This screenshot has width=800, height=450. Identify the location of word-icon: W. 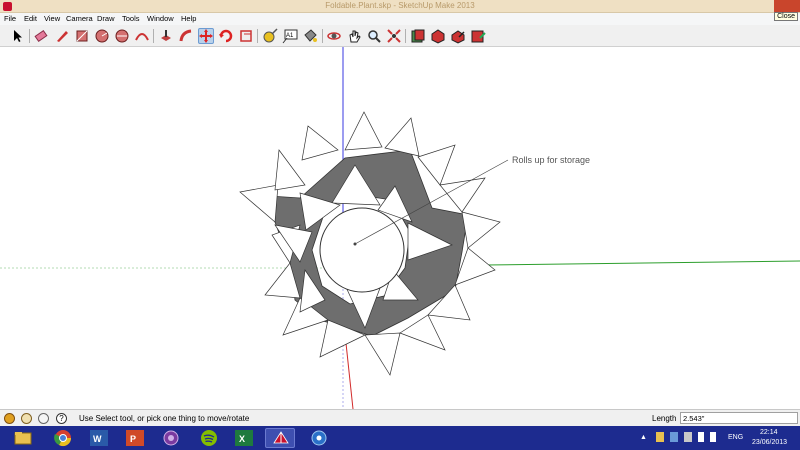
(99, 438).